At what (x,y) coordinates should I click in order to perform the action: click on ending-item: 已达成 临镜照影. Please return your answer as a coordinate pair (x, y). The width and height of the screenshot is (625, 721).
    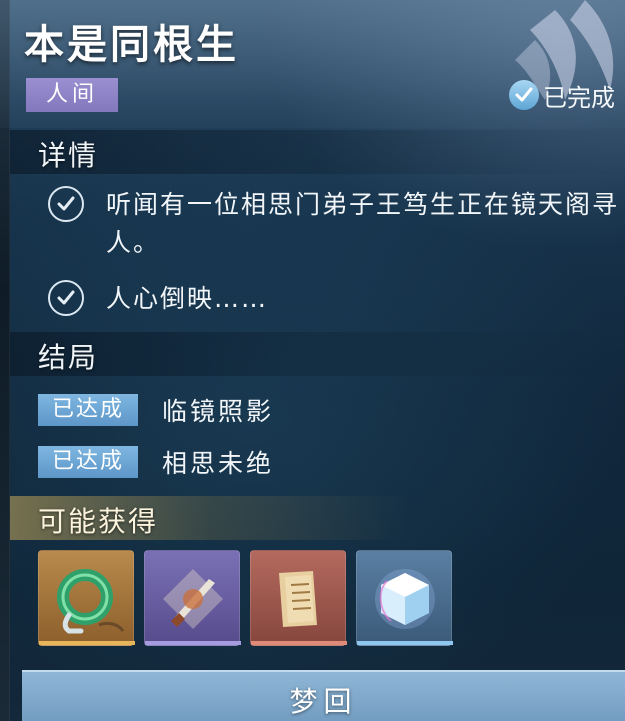
    Looking at the image, I should click on (156, 410).